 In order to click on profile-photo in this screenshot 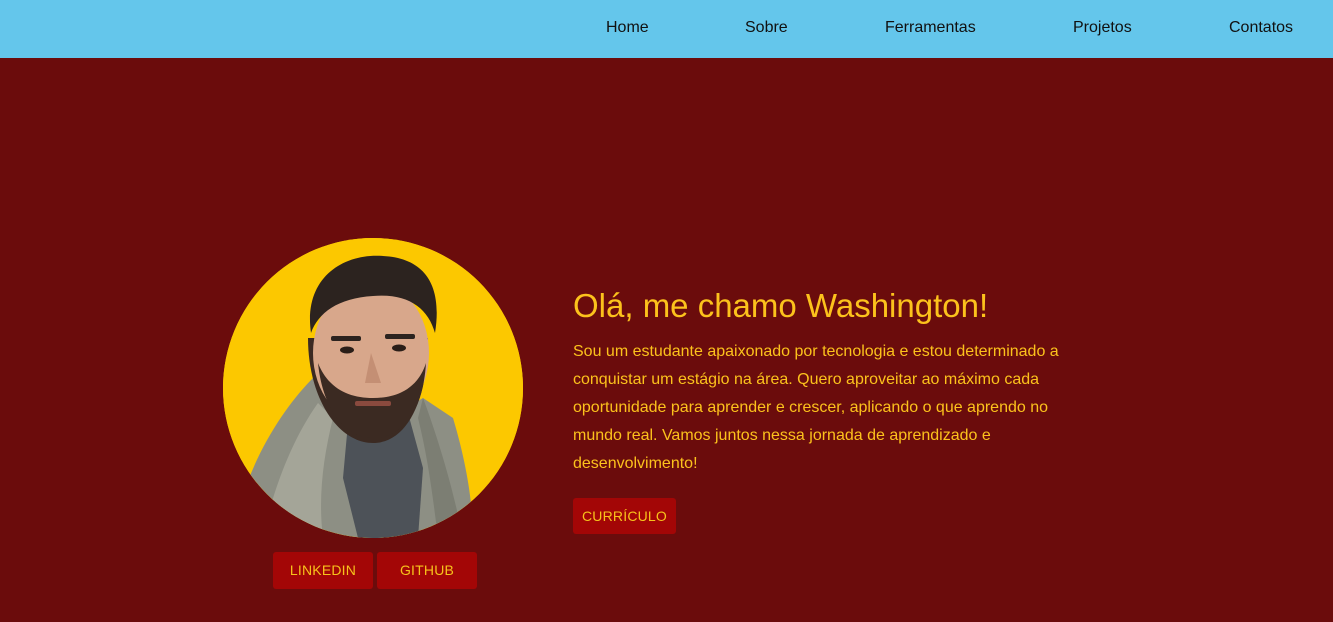, I will do `click(373, 388)`.